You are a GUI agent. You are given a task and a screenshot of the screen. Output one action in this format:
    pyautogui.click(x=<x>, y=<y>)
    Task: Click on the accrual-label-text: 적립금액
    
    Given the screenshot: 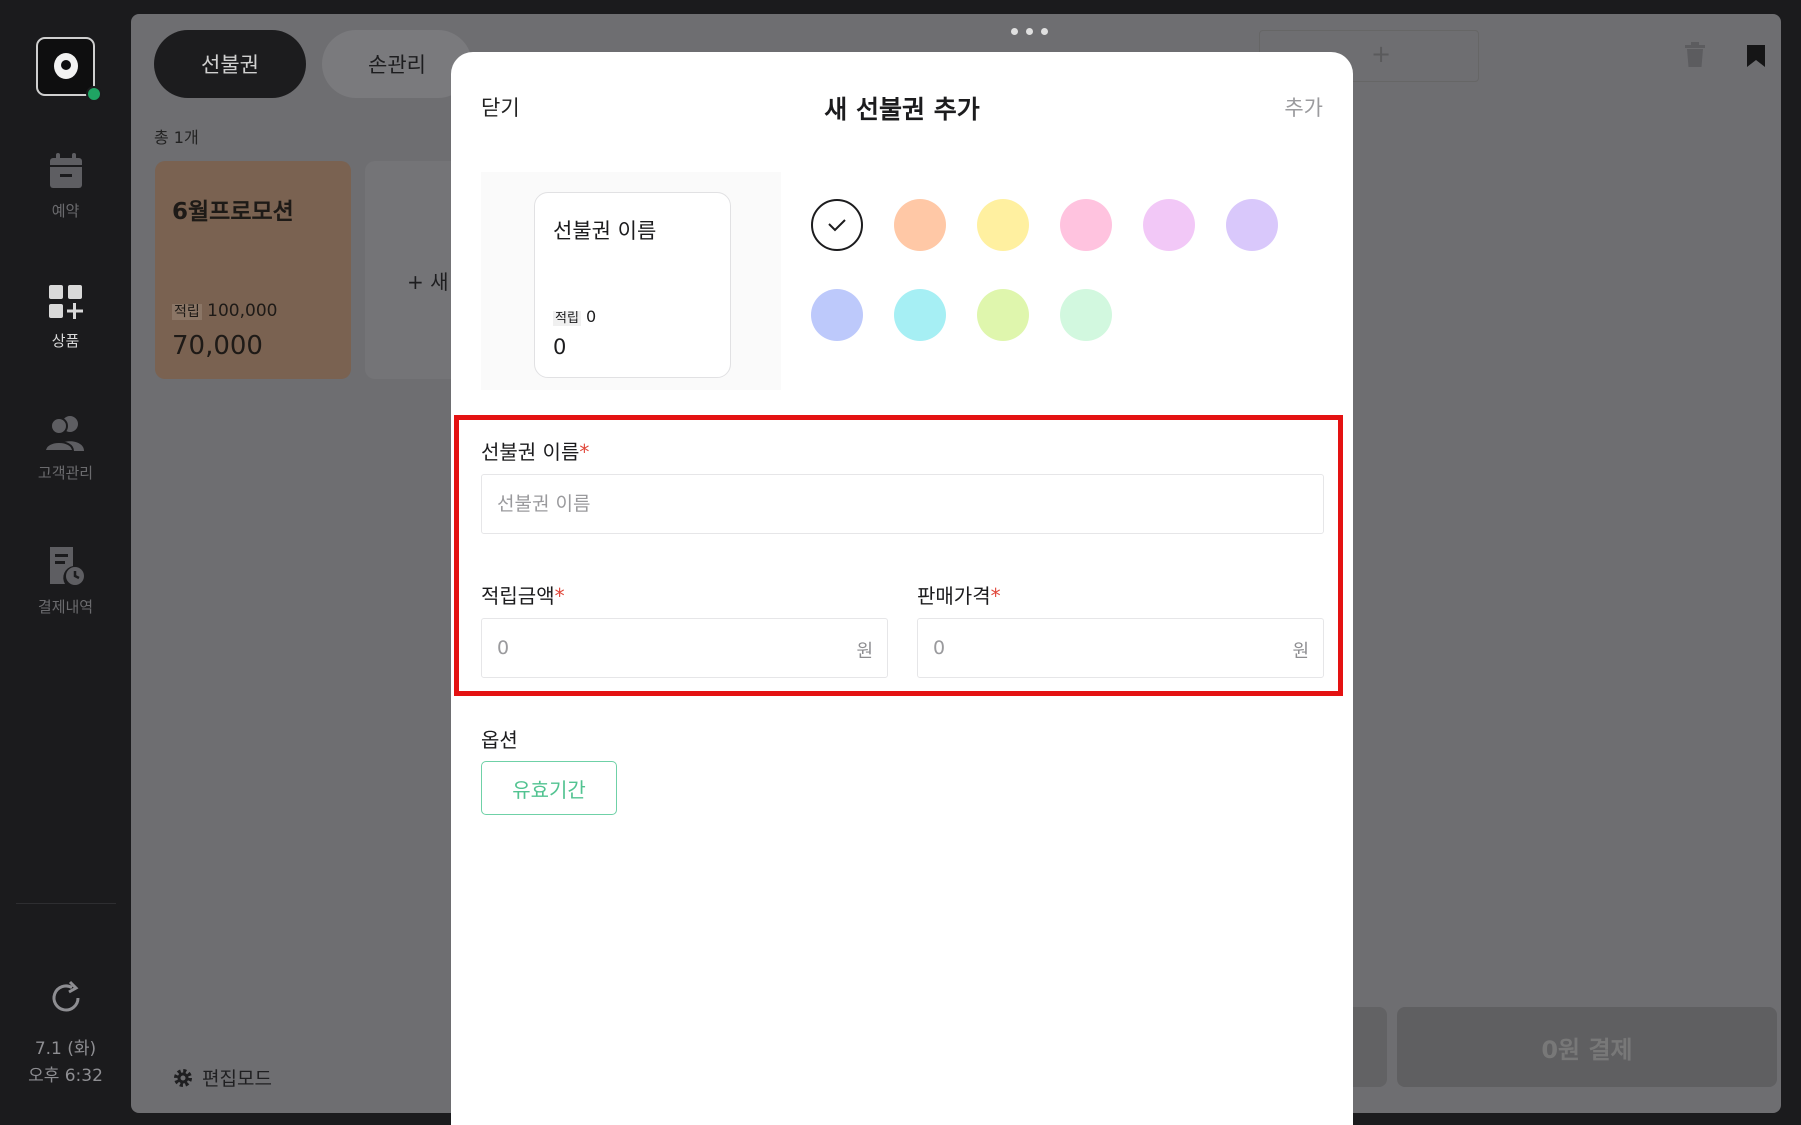 What is the action you would take?
    pyautogui.click(x=518, y=596)
    